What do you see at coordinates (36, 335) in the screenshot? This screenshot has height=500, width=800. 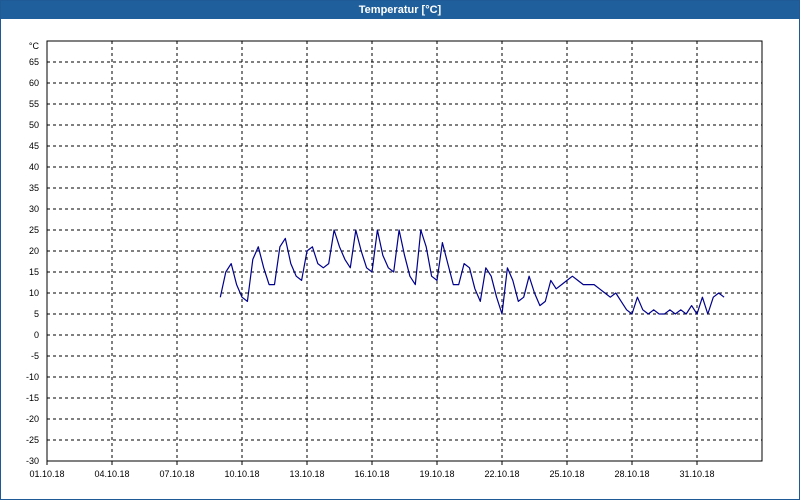 I see `y-tick-label: 0` at bounding box center [36, 335].